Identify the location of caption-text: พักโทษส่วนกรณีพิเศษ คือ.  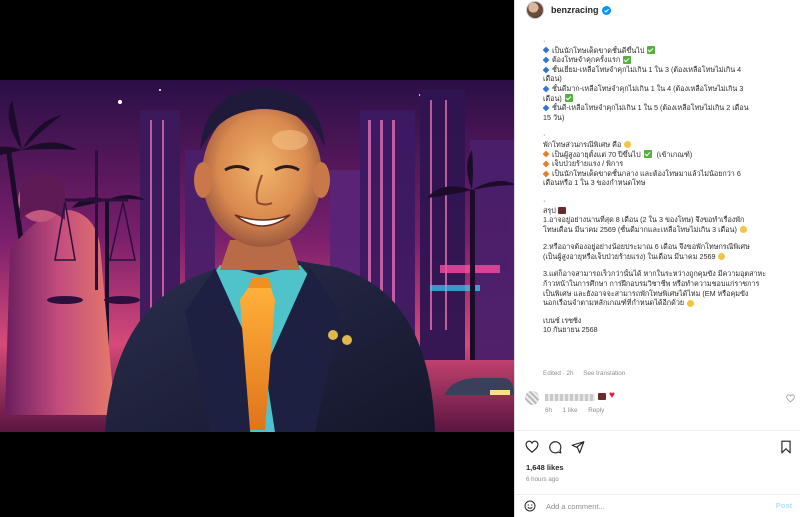
(582, 144).